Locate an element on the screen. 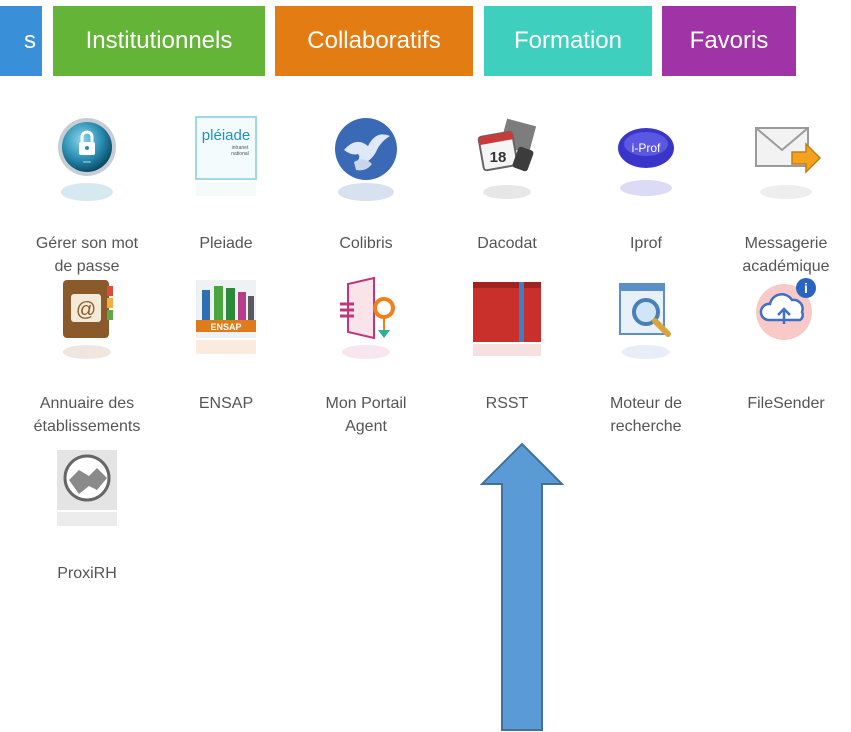  app-label-line1: Moteur de is located at coordinates (646, 403).